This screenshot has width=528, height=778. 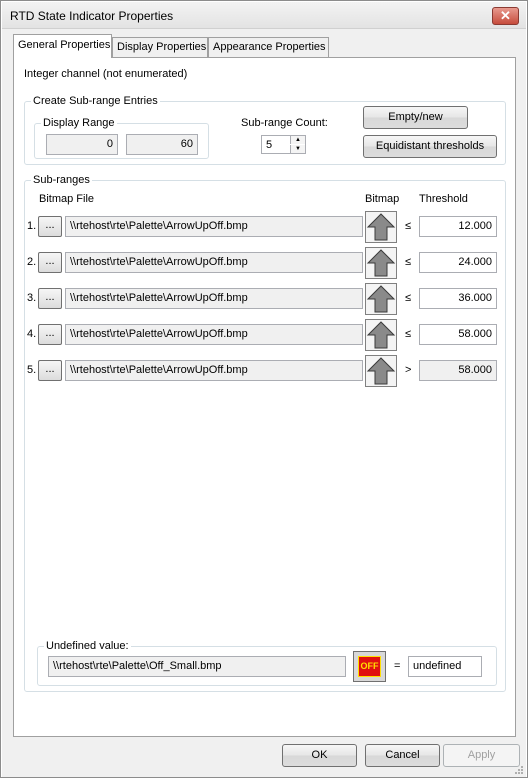 I want to click on threshold-field: 36.000, so click(x=458, y=298).